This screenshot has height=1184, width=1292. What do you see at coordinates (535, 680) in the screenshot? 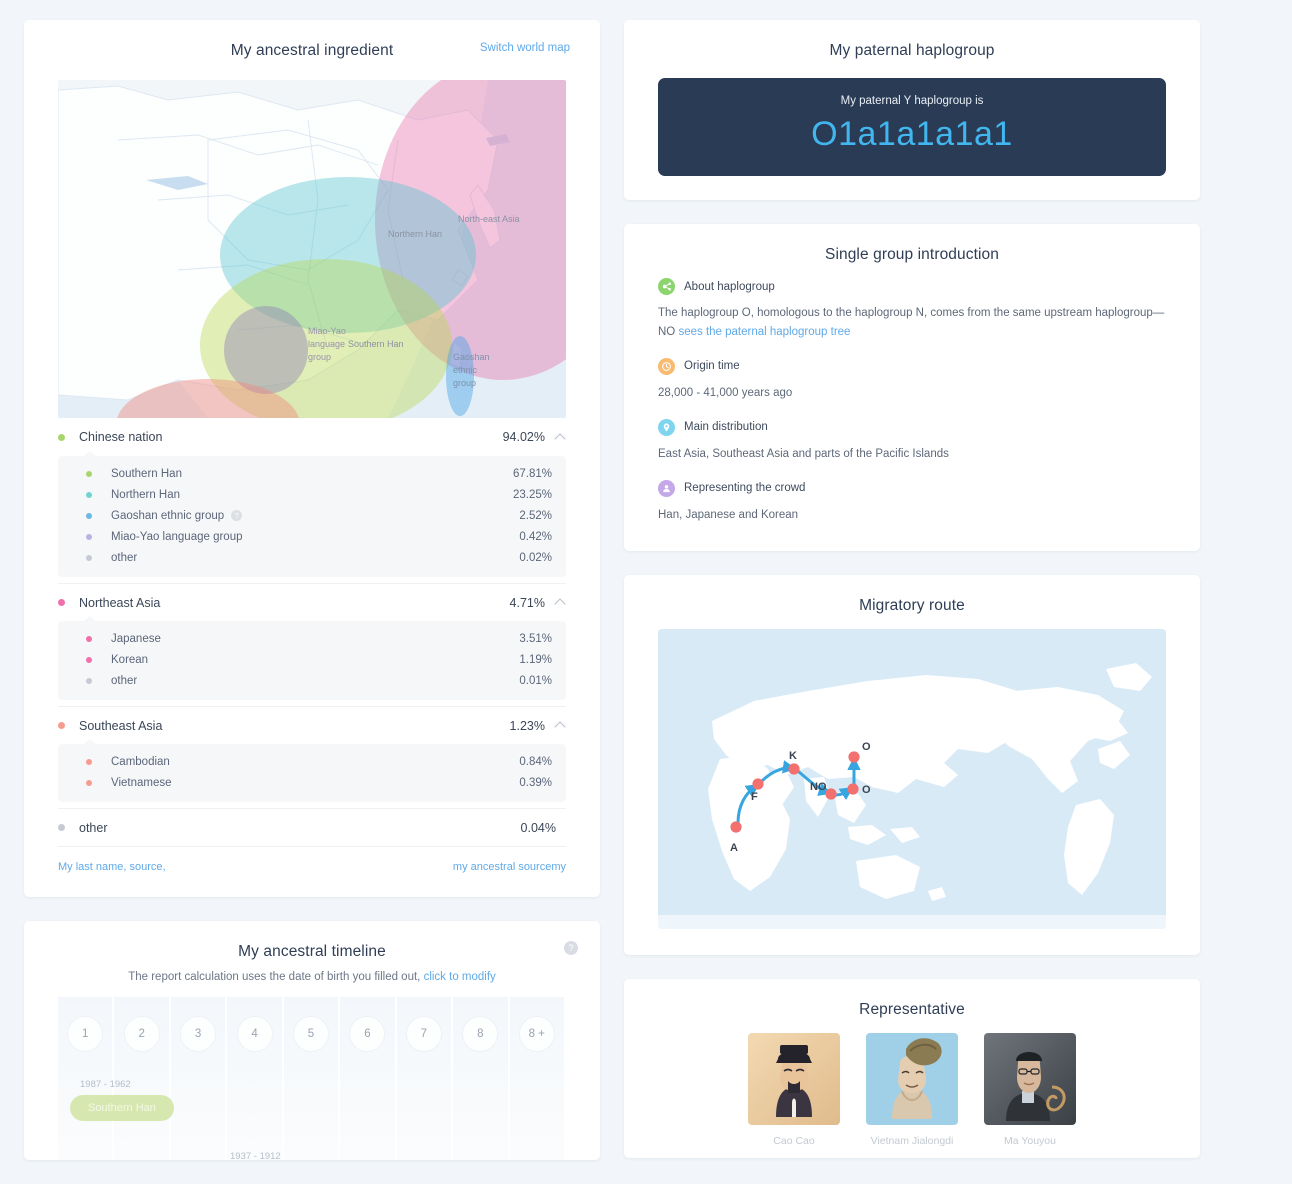
I see `item-value: 0.01%` at bounding box center [535, 680].